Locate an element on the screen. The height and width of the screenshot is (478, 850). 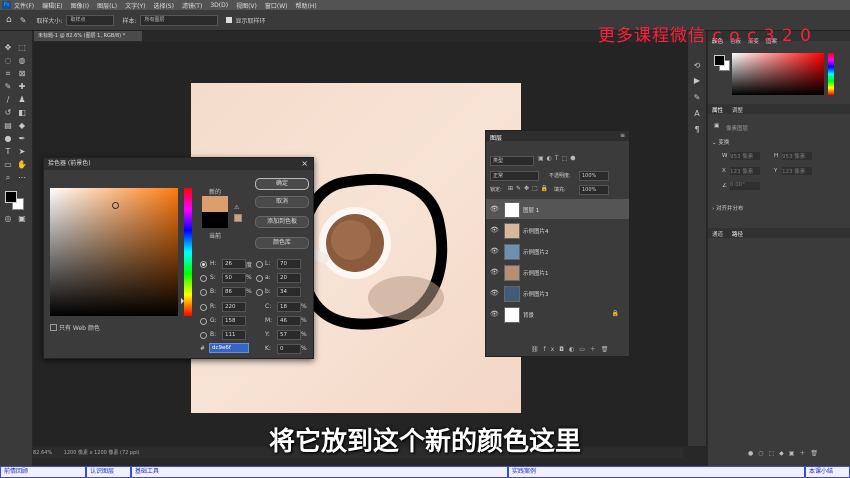
layer-name: 示例图片1 is located at coordinates (536, 273).